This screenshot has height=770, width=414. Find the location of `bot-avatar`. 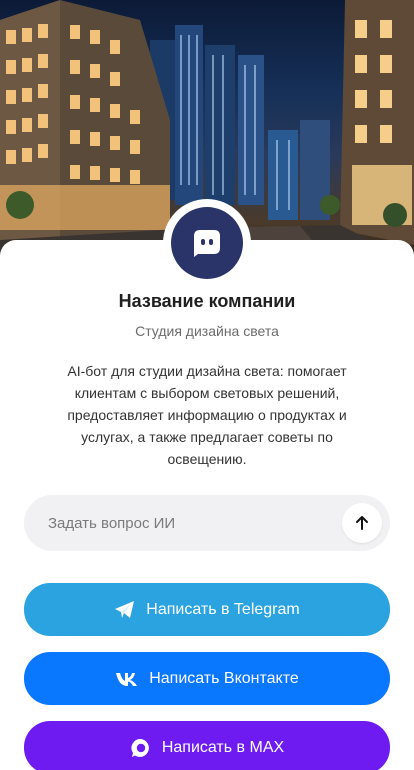

bot-avatar is located at coordinates (207, 243).